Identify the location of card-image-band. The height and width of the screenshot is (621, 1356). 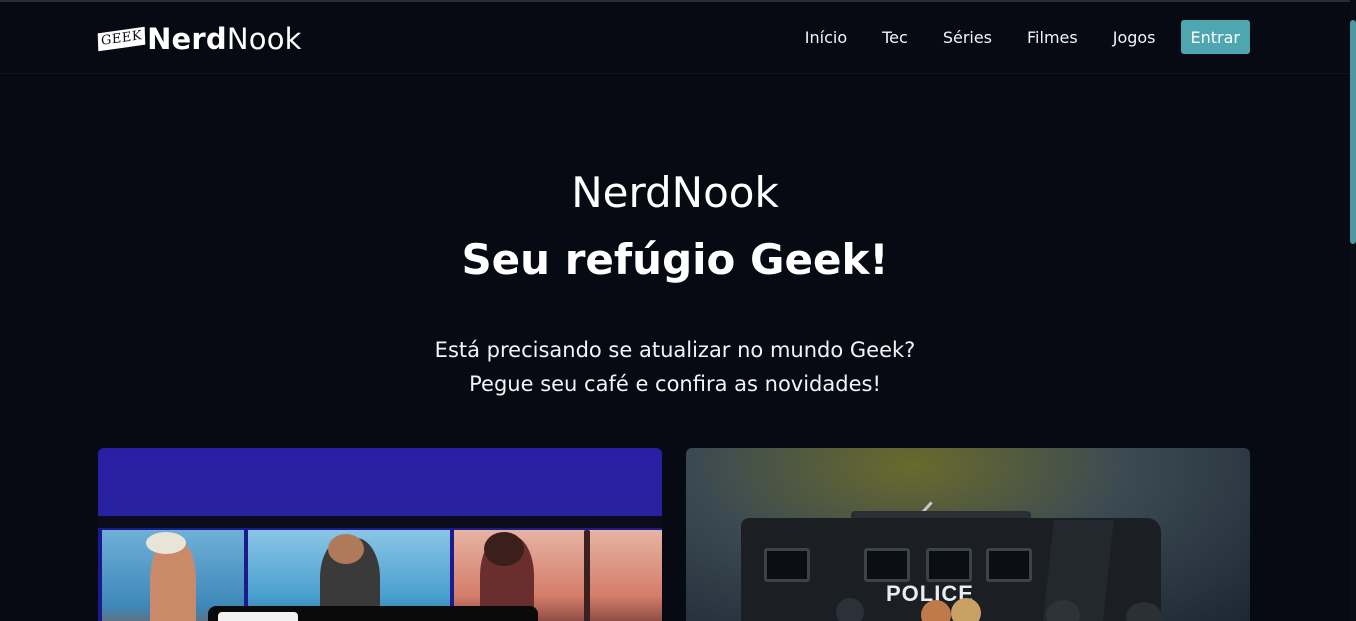
(380, 522).